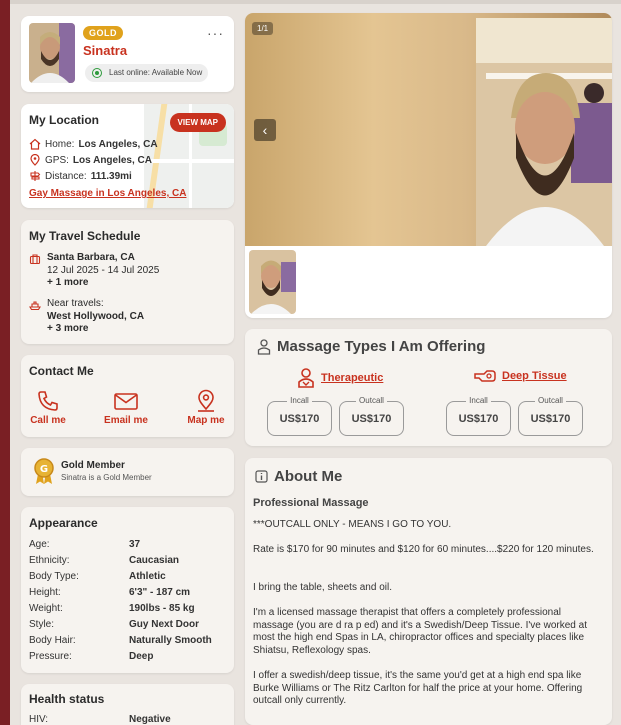 Image resolution: width=621 pixels, height=725 pixels. I want to click on appearance-key: Weight:, so click(46, 608).